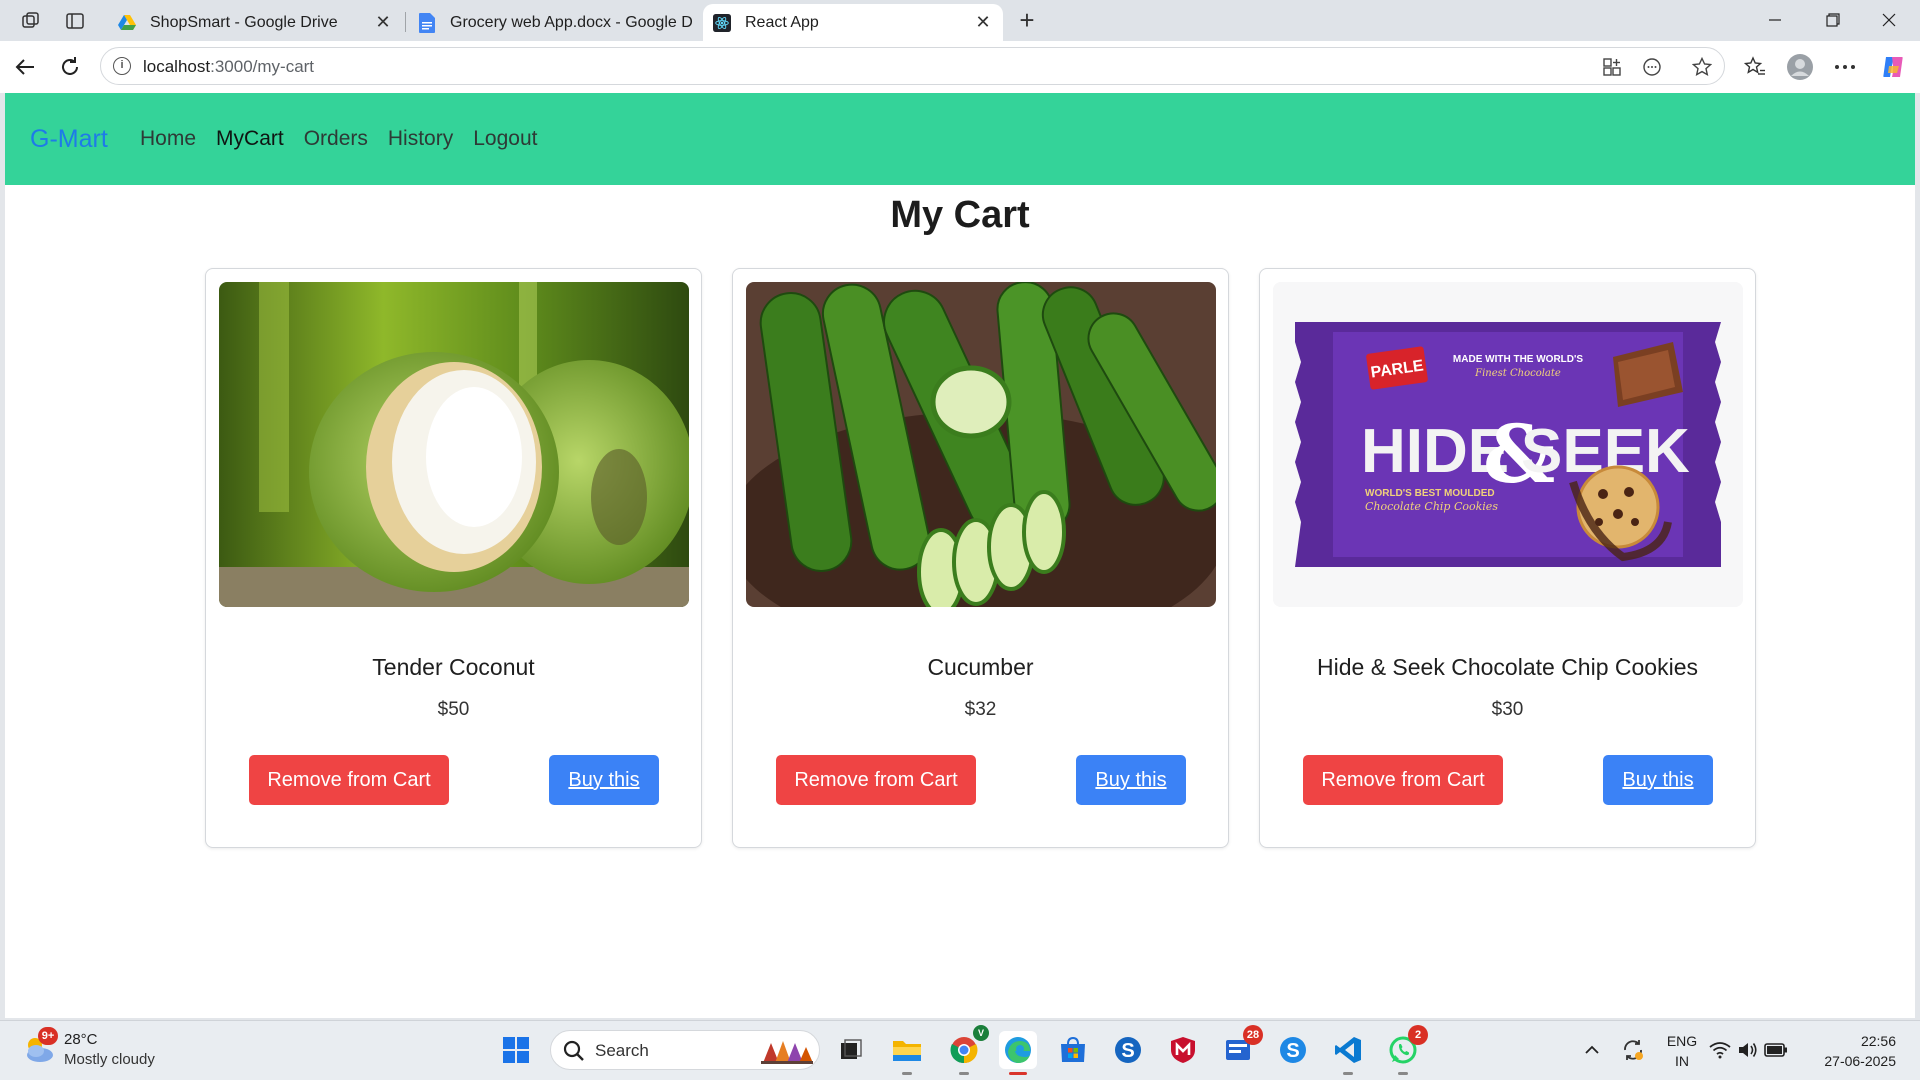 This screenshot has width=1920, height=1080. Describe the element at coordinates (980, 709) in the screenshot. I see `item-price: $32` at that location.